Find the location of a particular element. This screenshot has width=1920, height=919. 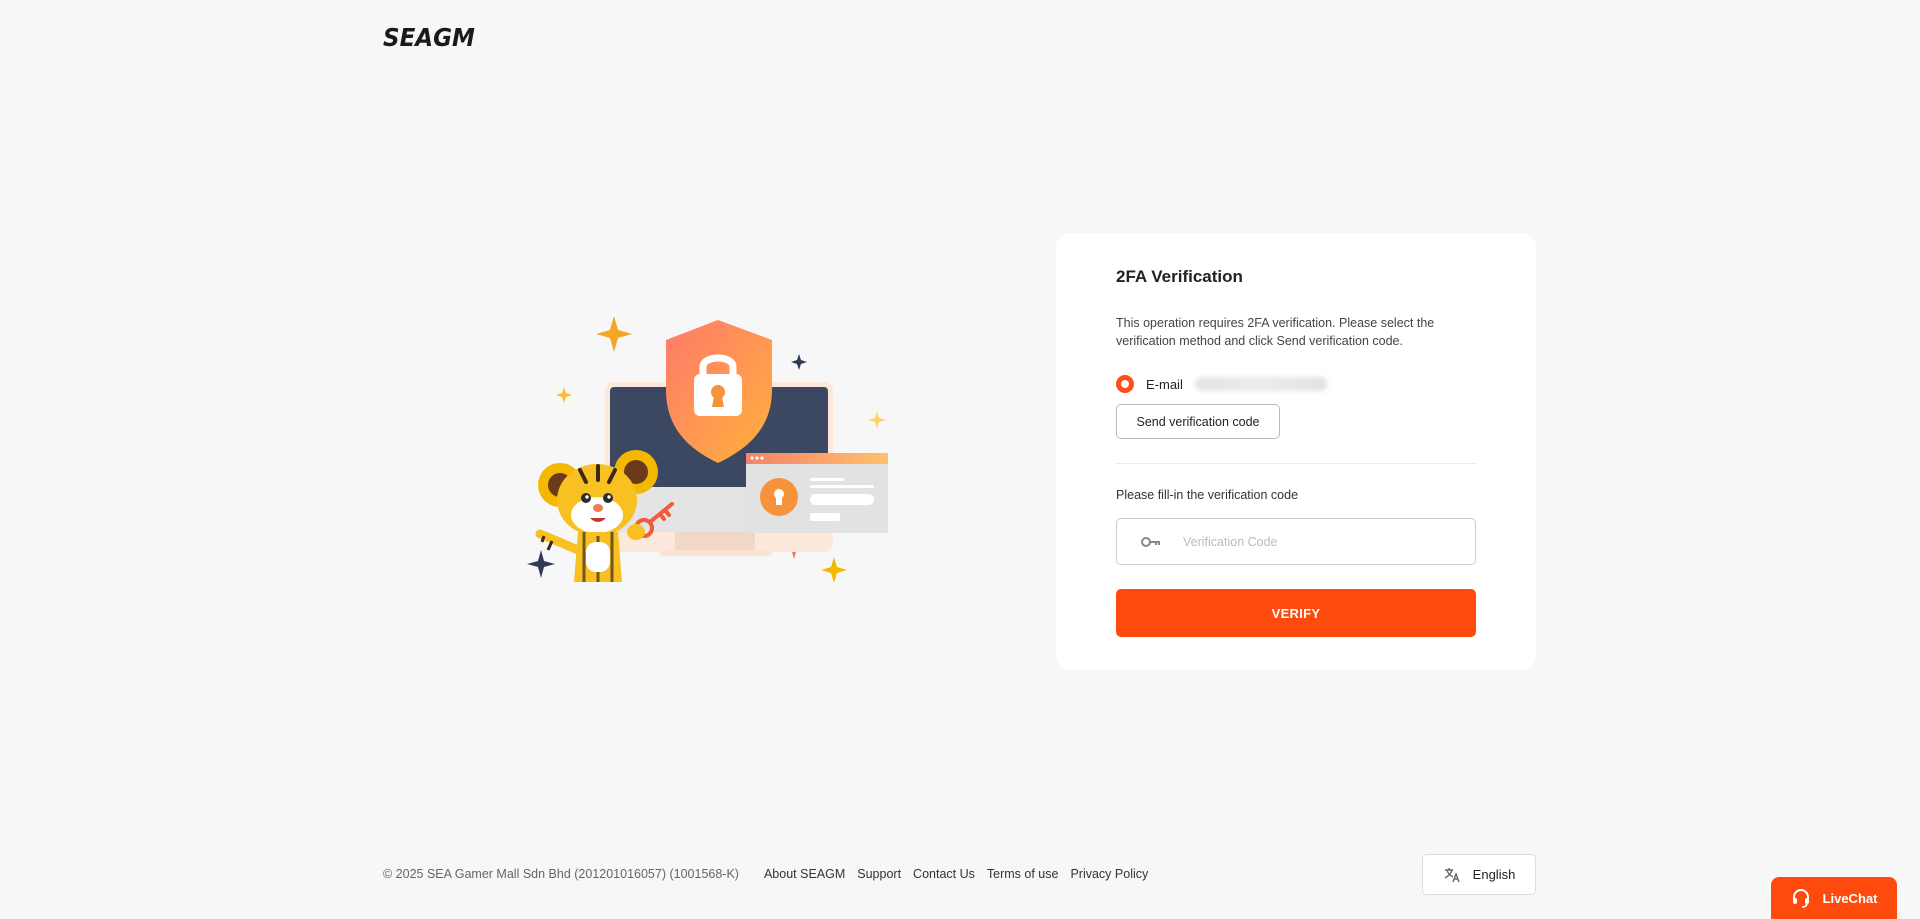

livechat-button: LiveChat is located at coordinates (1834, 898).